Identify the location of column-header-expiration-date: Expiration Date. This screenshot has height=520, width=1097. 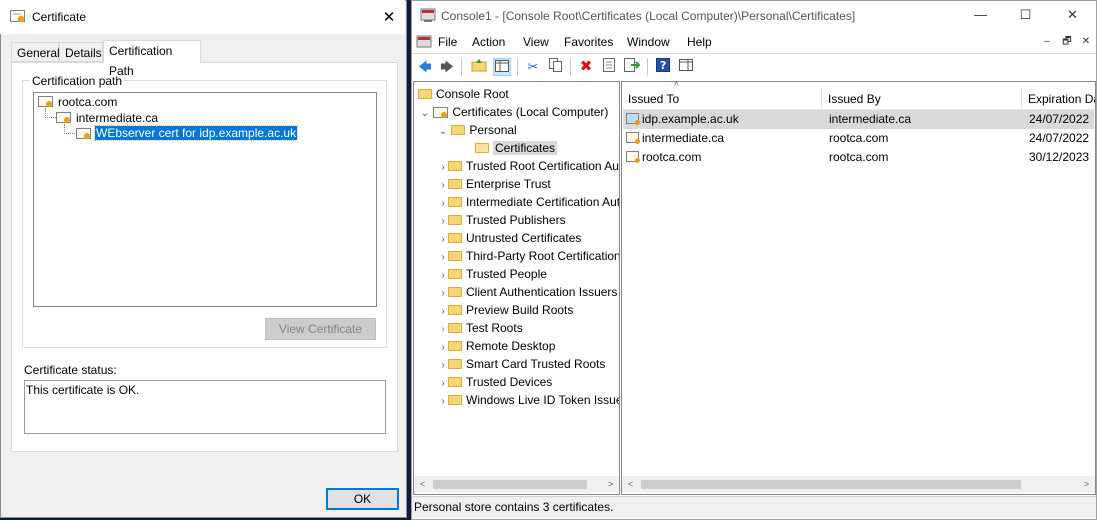
(1058, 99).